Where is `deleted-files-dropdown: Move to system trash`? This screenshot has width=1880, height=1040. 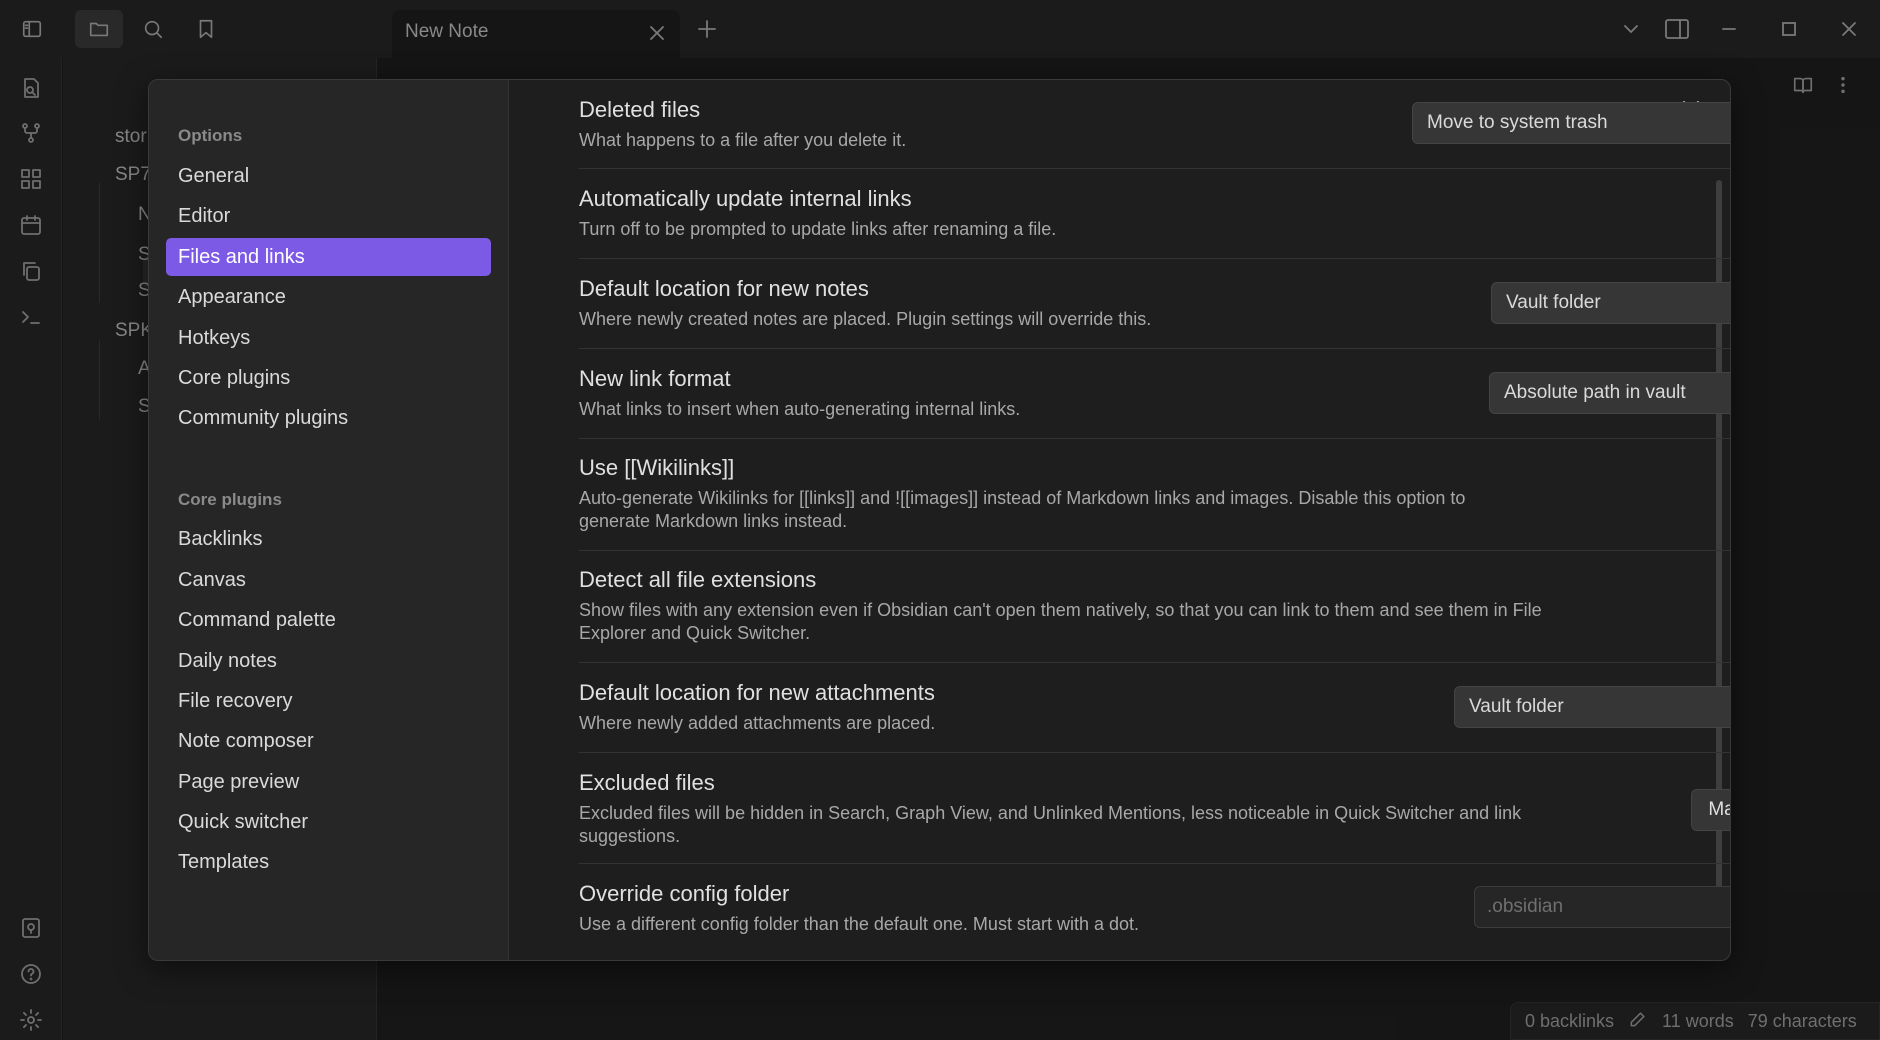 deleted-files-dropdown: Move to system trash is located at coordinates (1571, 123).